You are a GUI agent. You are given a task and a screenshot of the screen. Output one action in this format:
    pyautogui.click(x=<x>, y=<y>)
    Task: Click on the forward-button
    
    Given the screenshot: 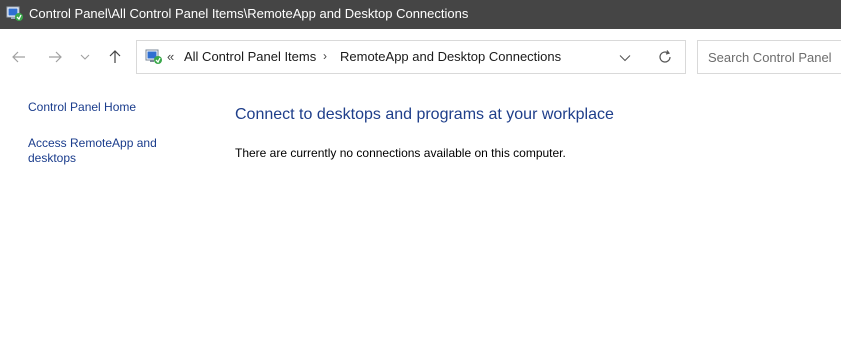 What is the action you would take?
    pyautogui.click(x=55, y=57)
    